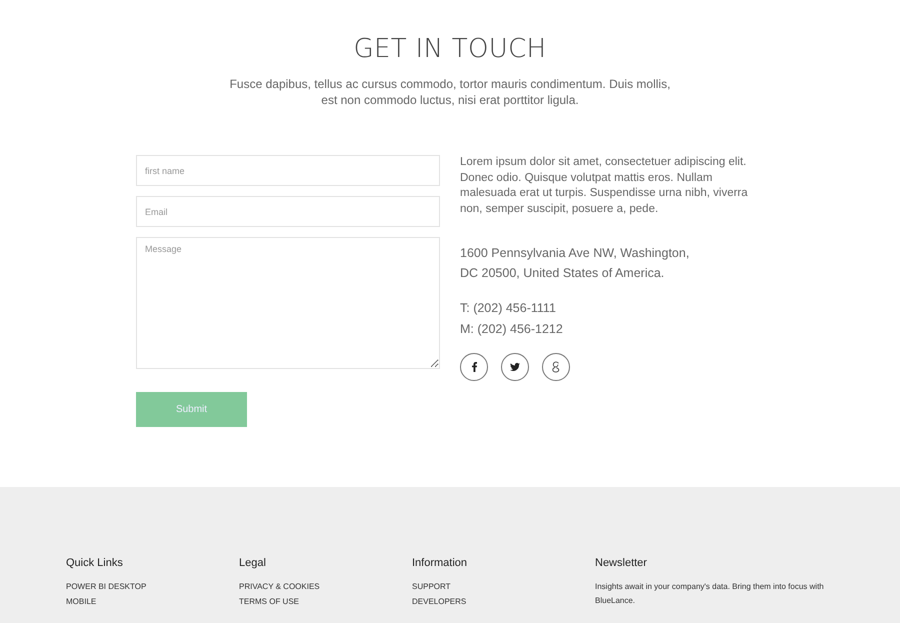  Describe the element at coordinates (95, 563) in the screenshot. I see `column-heading: Quick Links` at that location.